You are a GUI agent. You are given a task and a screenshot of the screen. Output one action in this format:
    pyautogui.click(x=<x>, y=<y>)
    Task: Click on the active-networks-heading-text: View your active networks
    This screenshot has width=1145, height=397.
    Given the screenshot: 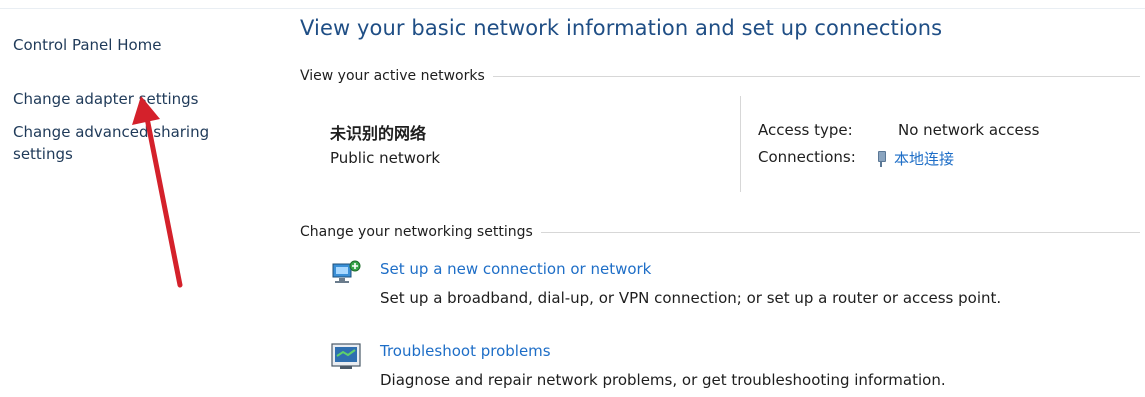 What is the action you would take?
    pyautogui.click(x=392, y=76)
    